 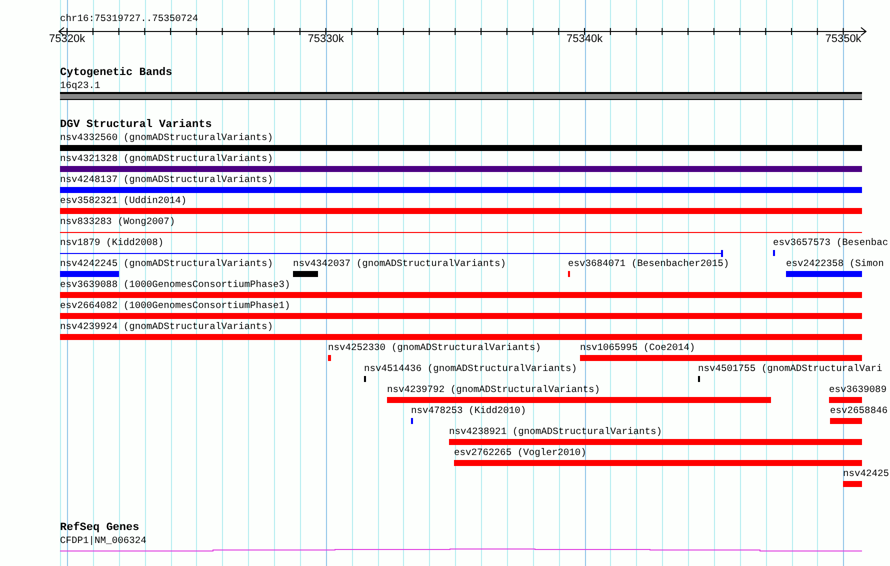 I want to click on variant-label: nsv4239924 (gnomADStructuralVariants), so click(x=167, y=327).